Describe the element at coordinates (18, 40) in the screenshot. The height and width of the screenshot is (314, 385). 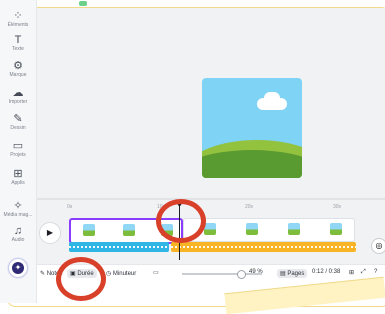
I see `text-icon: T` at that location.